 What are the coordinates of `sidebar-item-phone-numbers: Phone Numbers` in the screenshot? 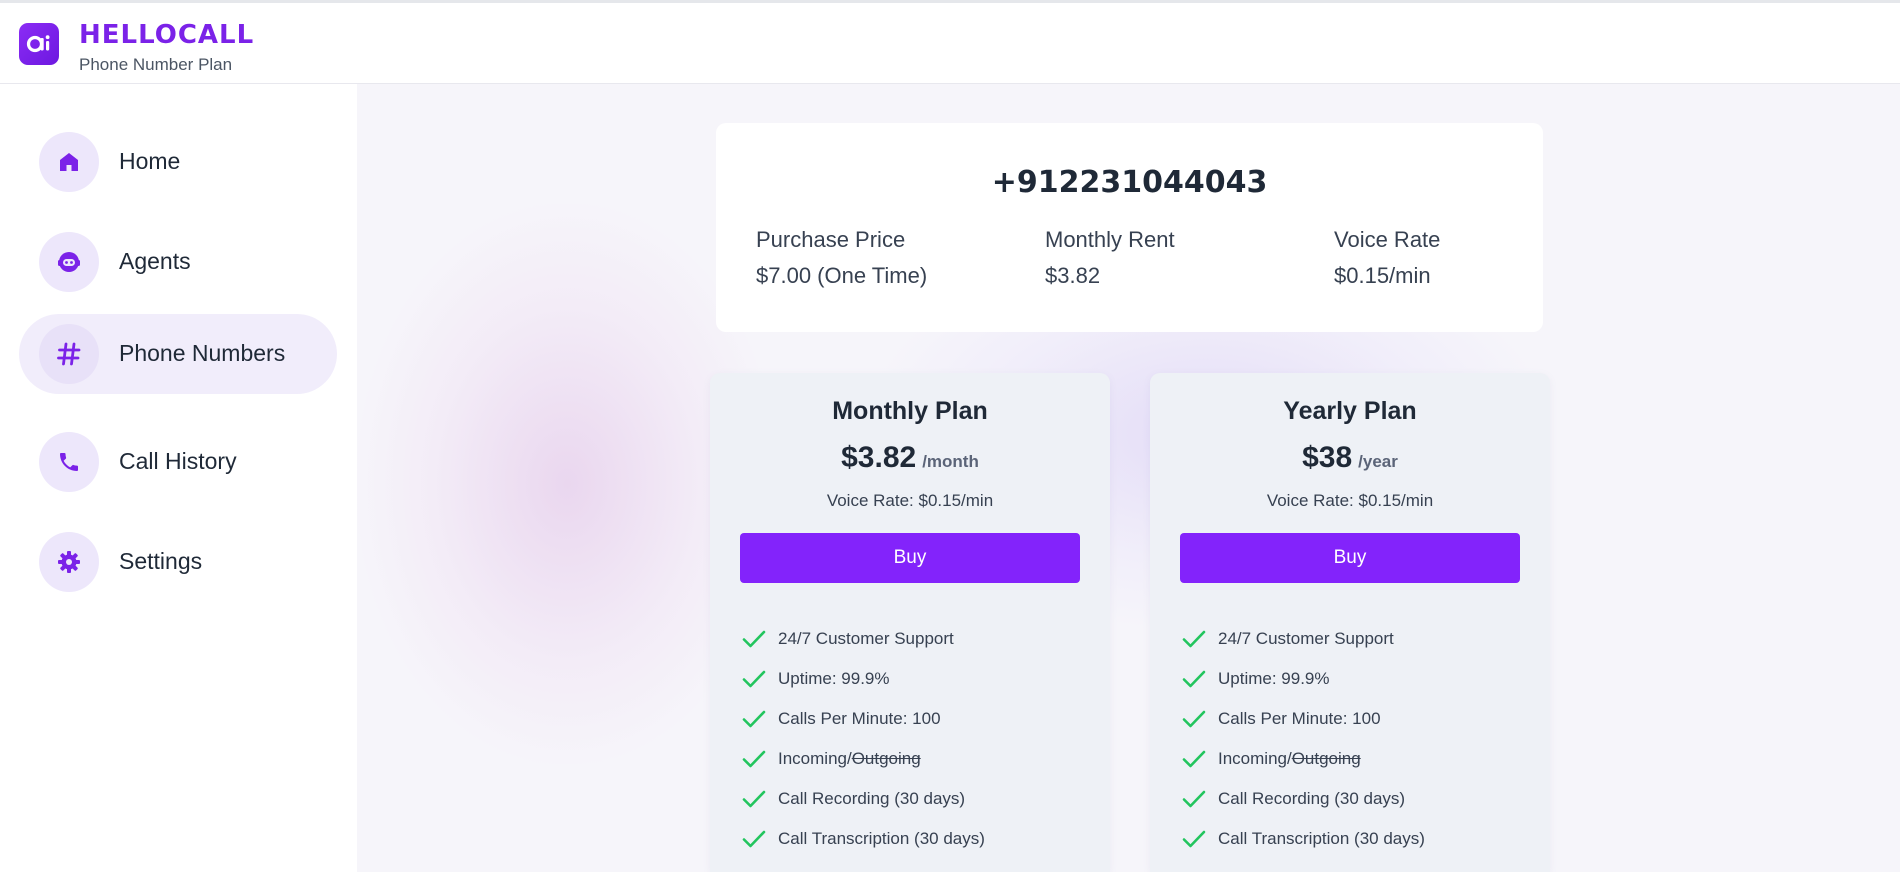 It's located at (178, 354).